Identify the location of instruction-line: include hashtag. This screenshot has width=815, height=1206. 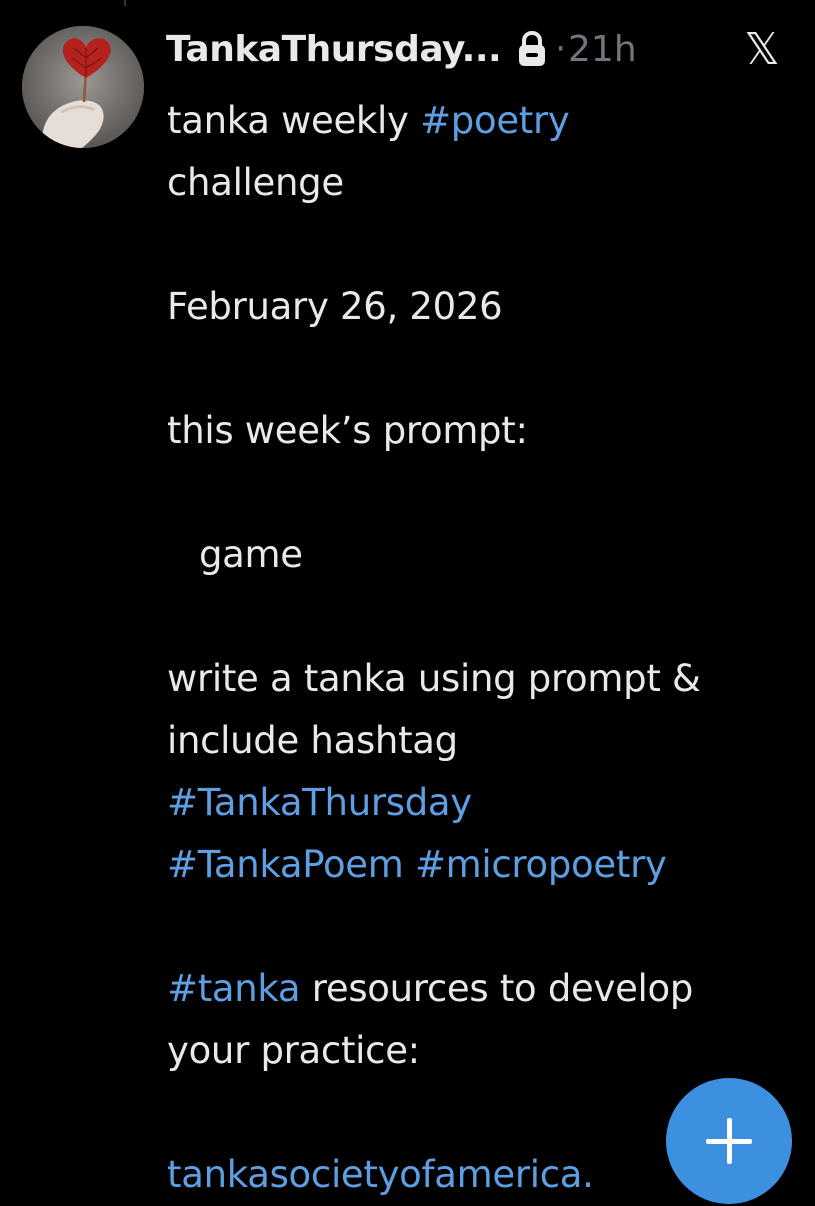
(312, 740).